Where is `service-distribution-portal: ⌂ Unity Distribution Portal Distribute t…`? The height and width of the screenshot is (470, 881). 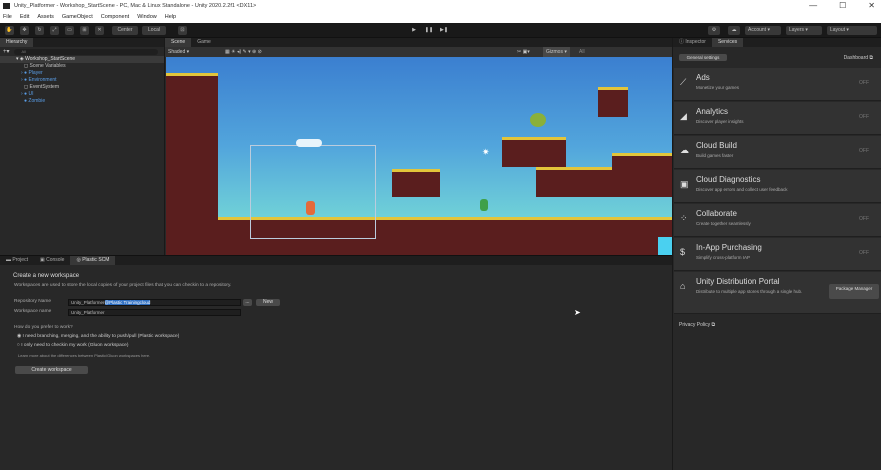
service-distribution-portal: ⌂ Unity Distribution Portal Distribute t… is located at coordinates (777, 293).